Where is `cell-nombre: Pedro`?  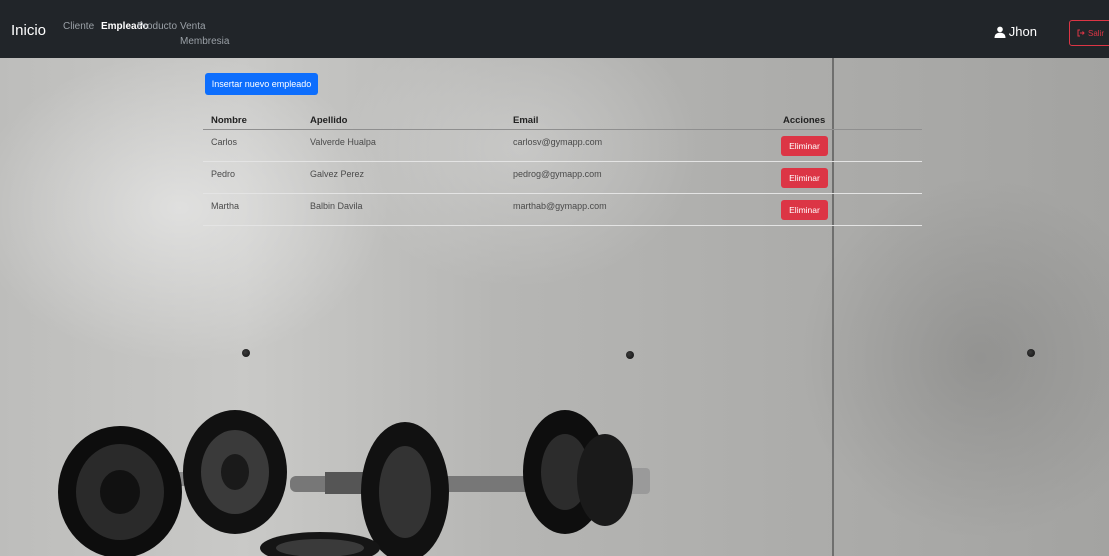
cell-nombre: Pedro is located at coordinates (223, 174).